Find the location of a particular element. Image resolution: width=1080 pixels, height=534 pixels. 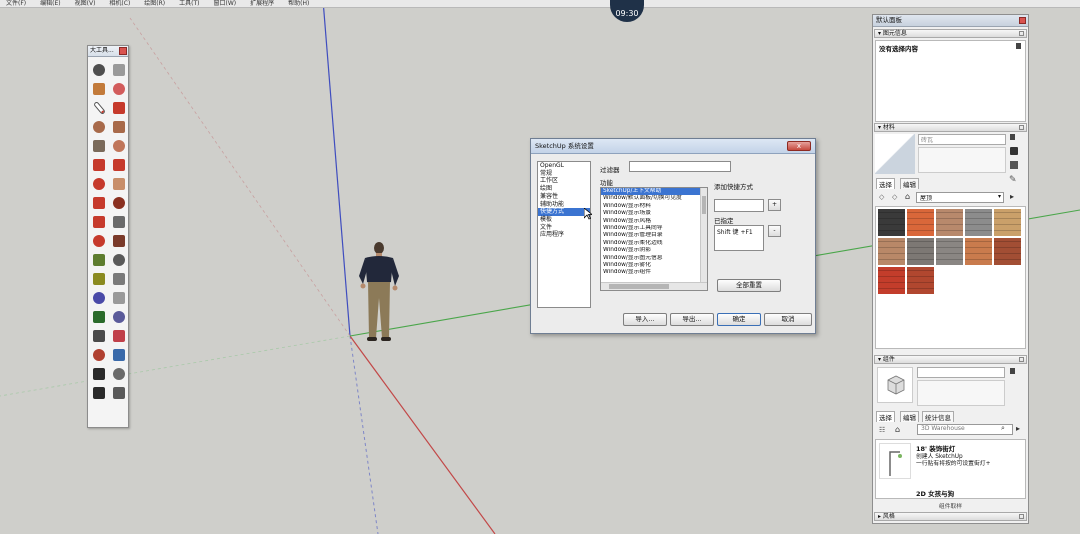

materials-tab-select: 选择 is located at coordinates (885, 183).